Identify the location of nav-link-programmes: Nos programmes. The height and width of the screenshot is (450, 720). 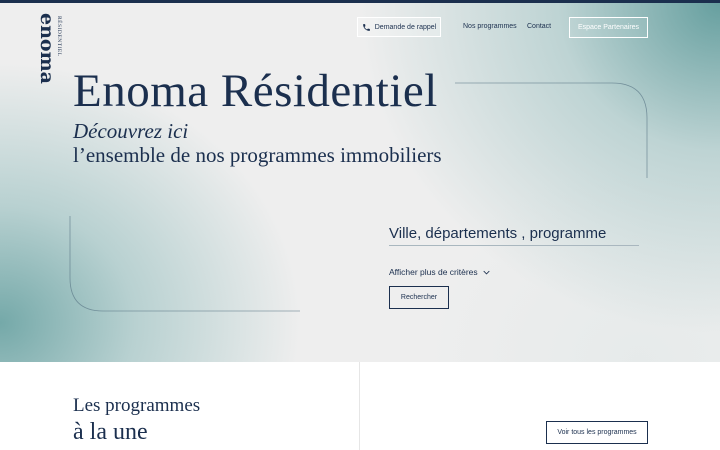
(490, 26).